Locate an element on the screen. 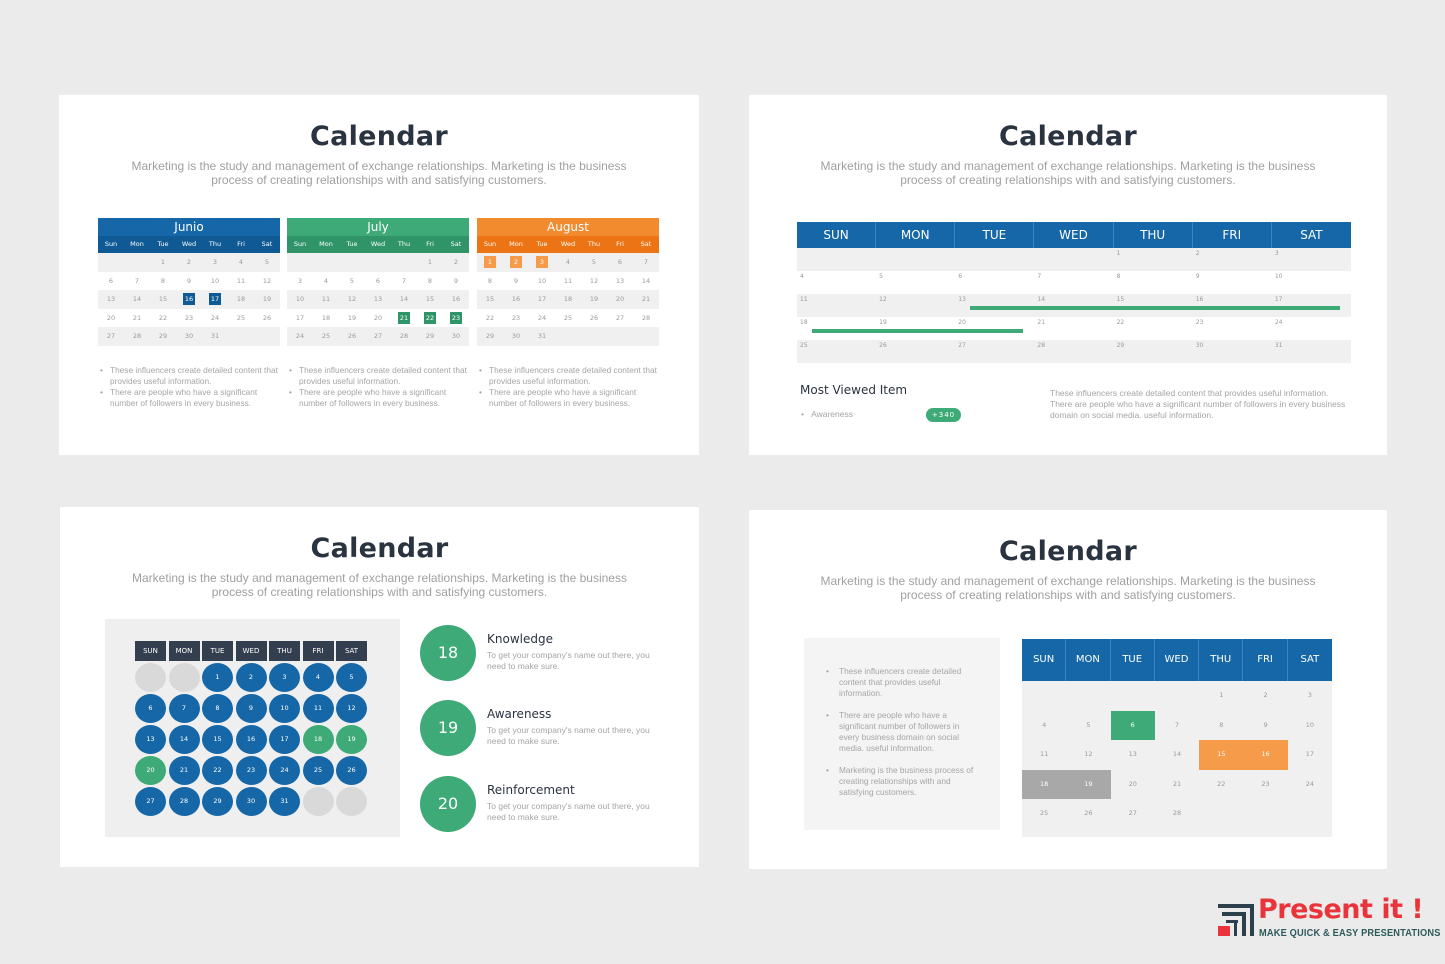  highlighted-day: 17 is located at coordinates (215, 299).